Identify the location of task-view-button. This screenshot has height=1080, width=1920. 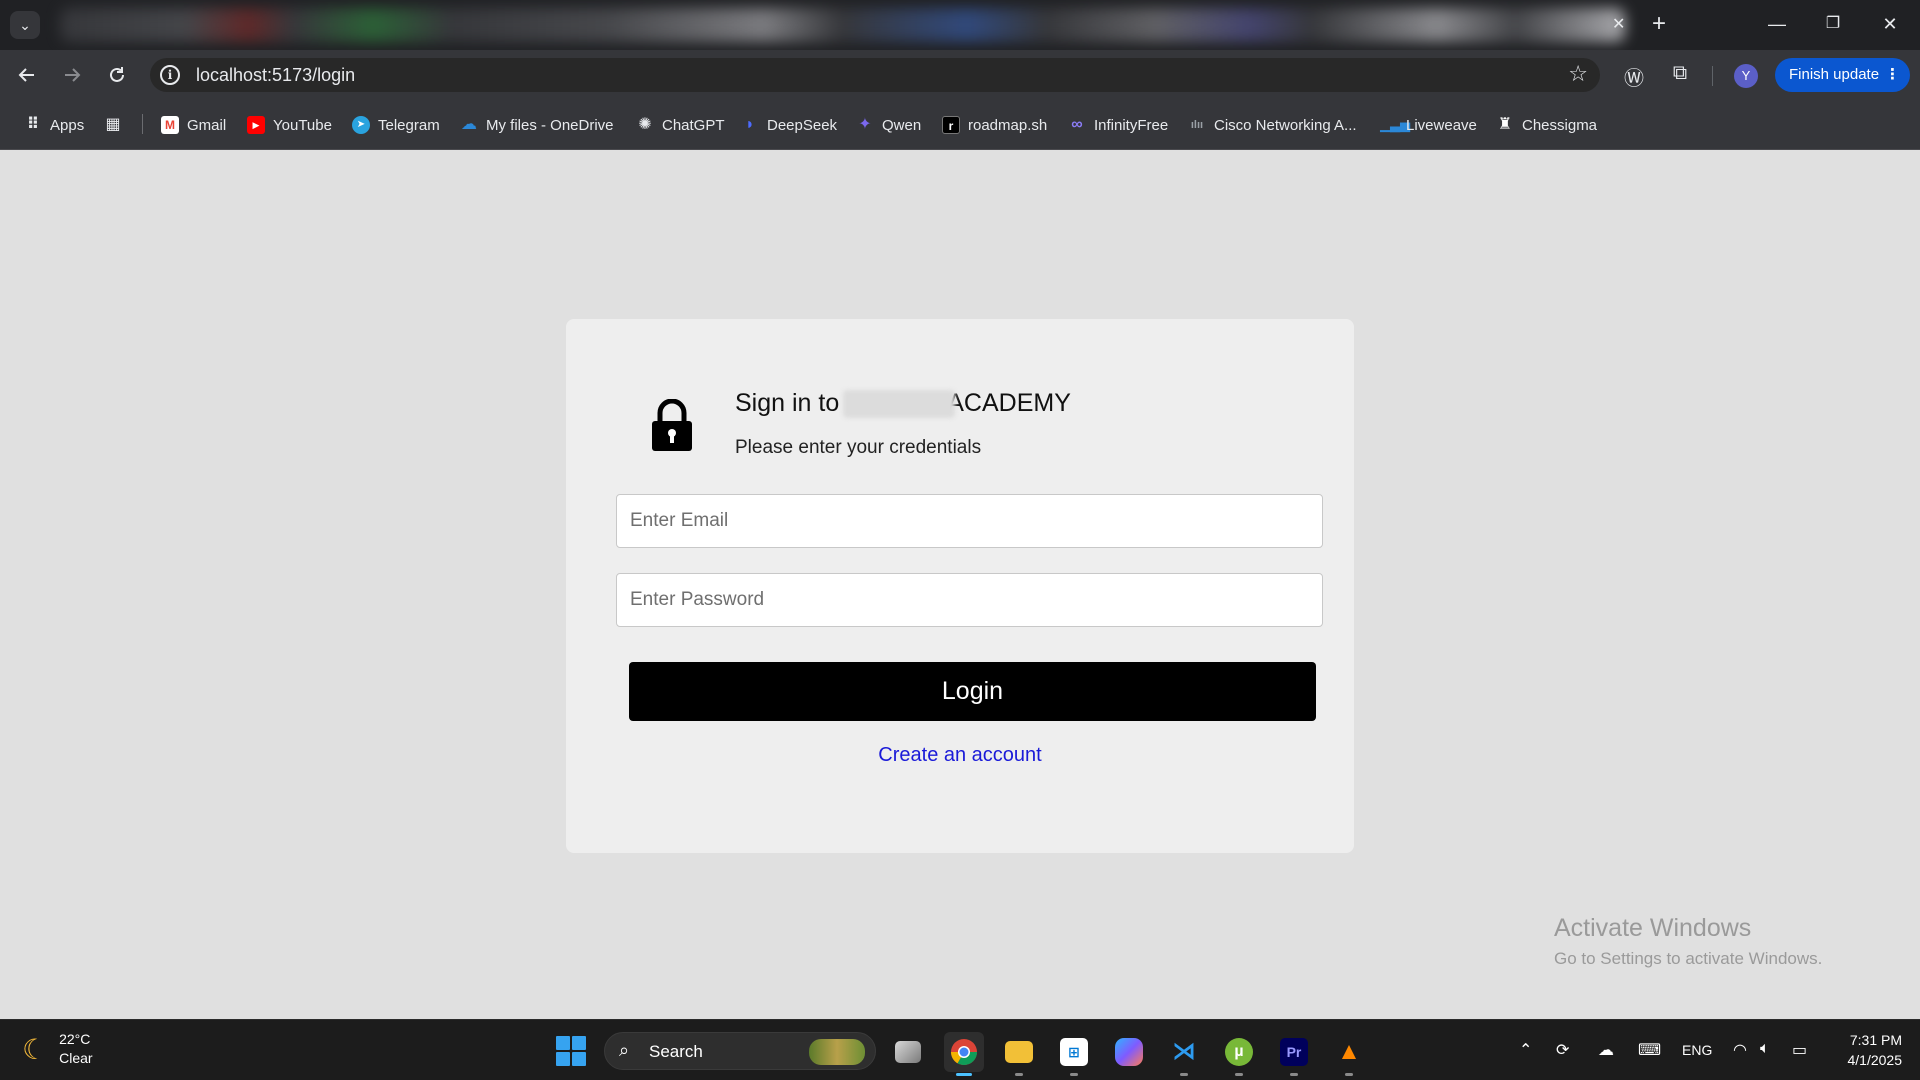
(908, 1052).